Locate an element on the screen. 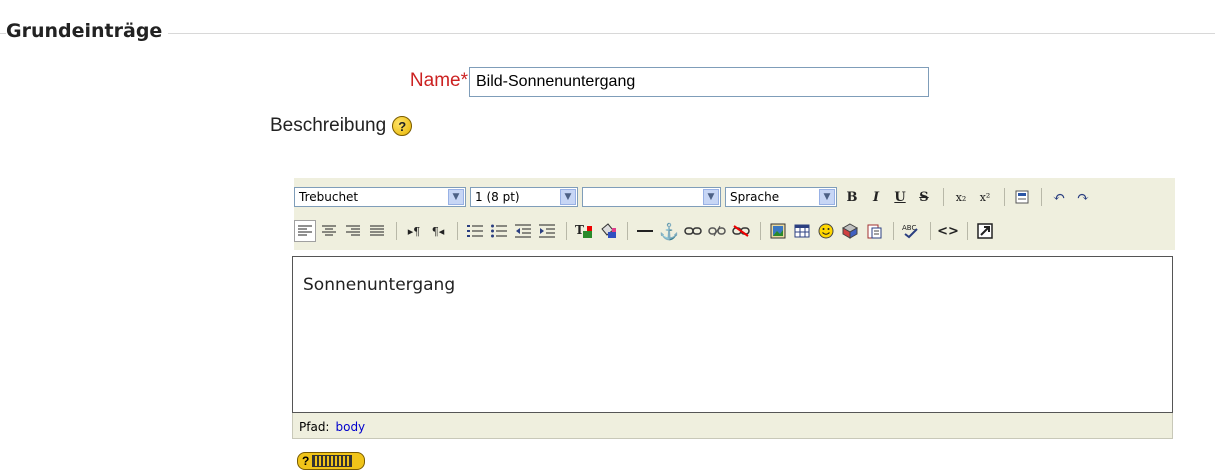 Image resolution: width=1215 pixels, height=471 pixels. image-icon is located at coordinates (778, 231).